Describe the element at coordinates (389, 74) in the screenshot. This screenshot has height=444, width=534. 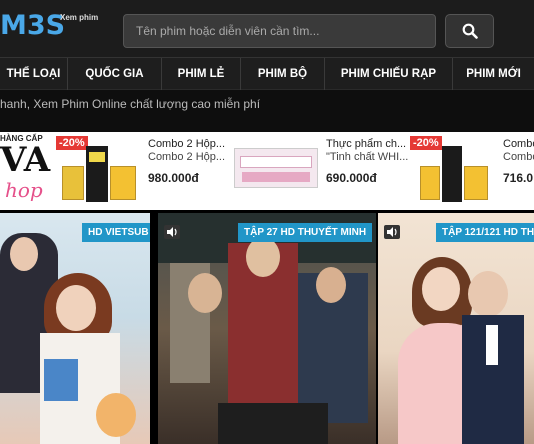
I see `nav-item-phim-chieu-rap: PHIM CHIẾU RẠP` at that location.